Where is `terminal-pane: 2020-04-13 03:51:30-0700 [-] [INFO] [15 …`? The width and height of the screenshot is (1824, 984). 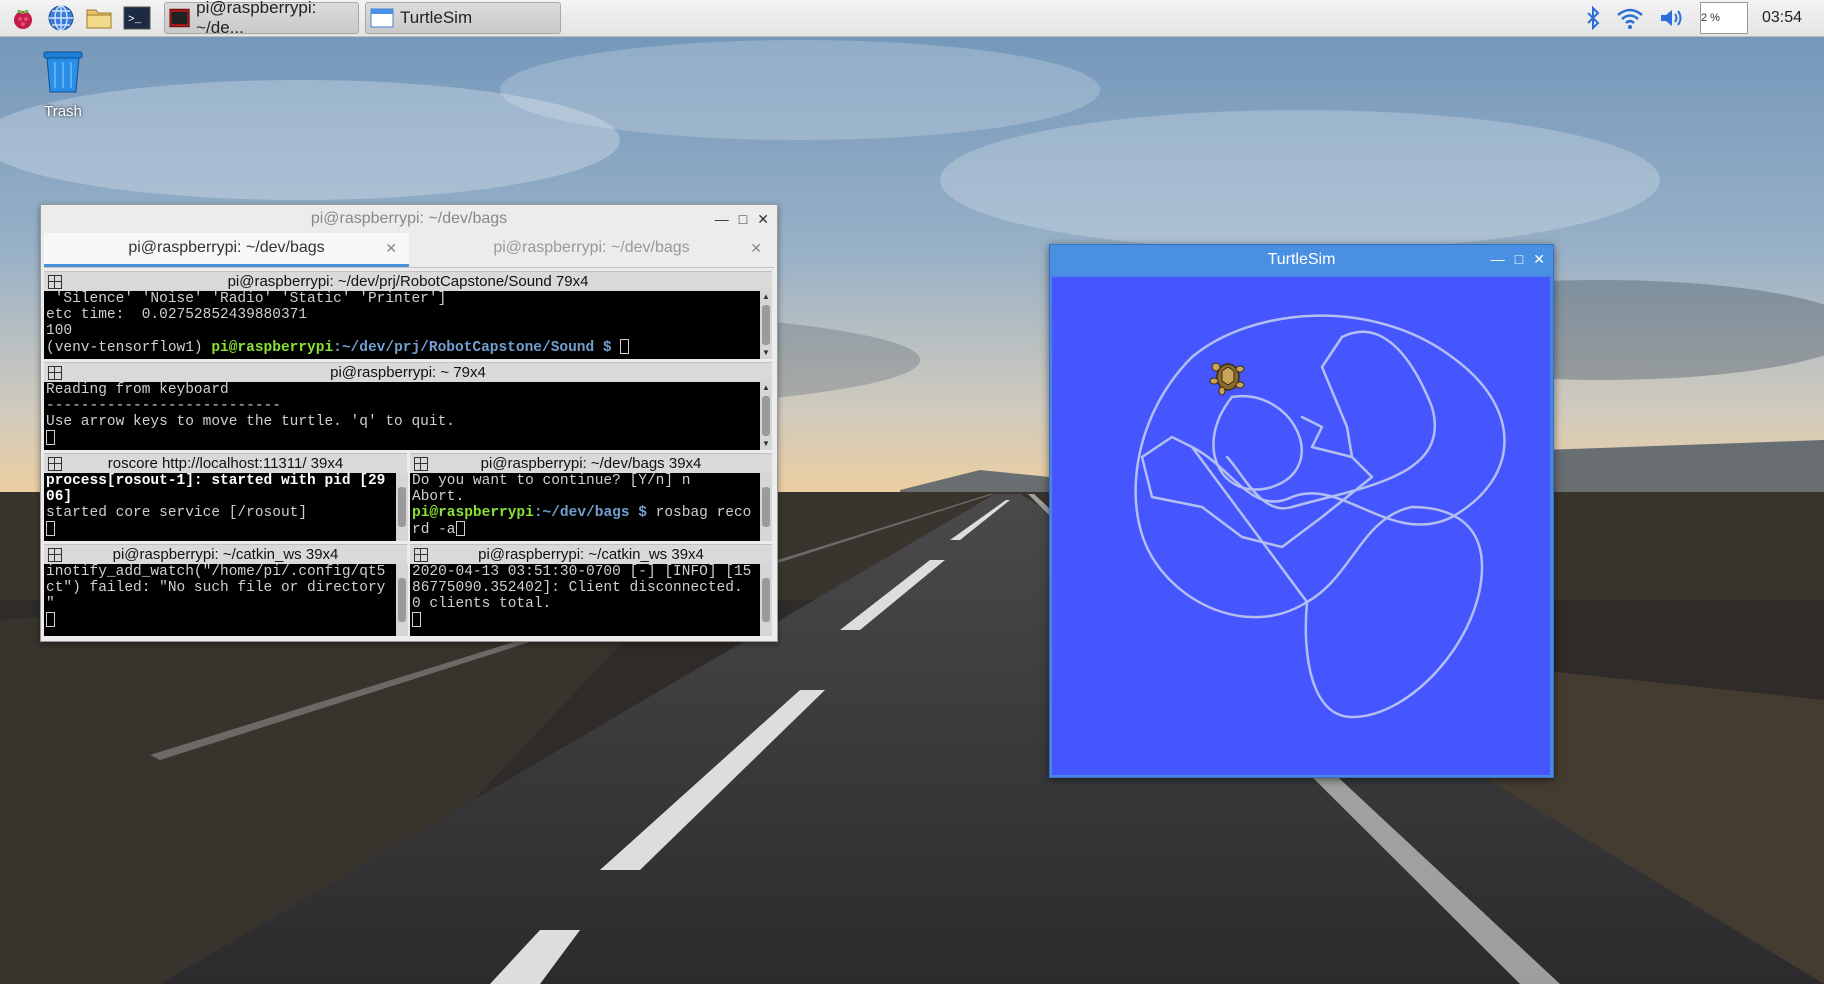 terminal-pane: 2020-04-13 03:51:30-0700 [-] [INFO] [15 … is located at coordinates (585, 600).